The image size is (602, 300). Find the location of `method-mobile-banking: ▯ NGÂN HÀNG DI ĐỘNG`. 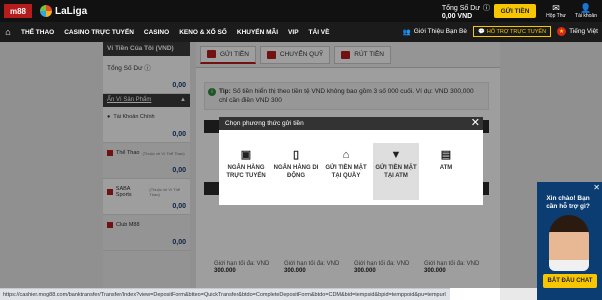

method-mobile-banking: ▯ NGÂN HÀNG DI ĐỘNG is located at coordinates (296, 171).